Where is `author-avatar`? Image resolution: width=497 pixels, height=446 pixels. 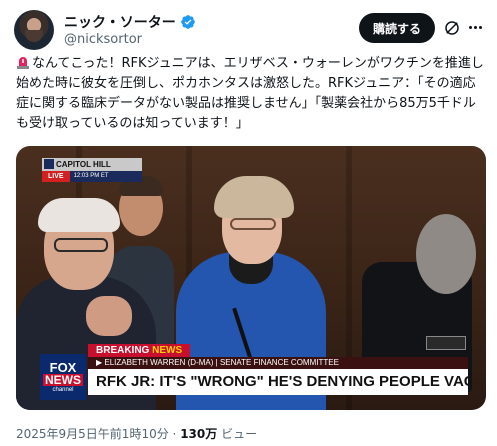
author-avatar is located at coordinates (34, 30).